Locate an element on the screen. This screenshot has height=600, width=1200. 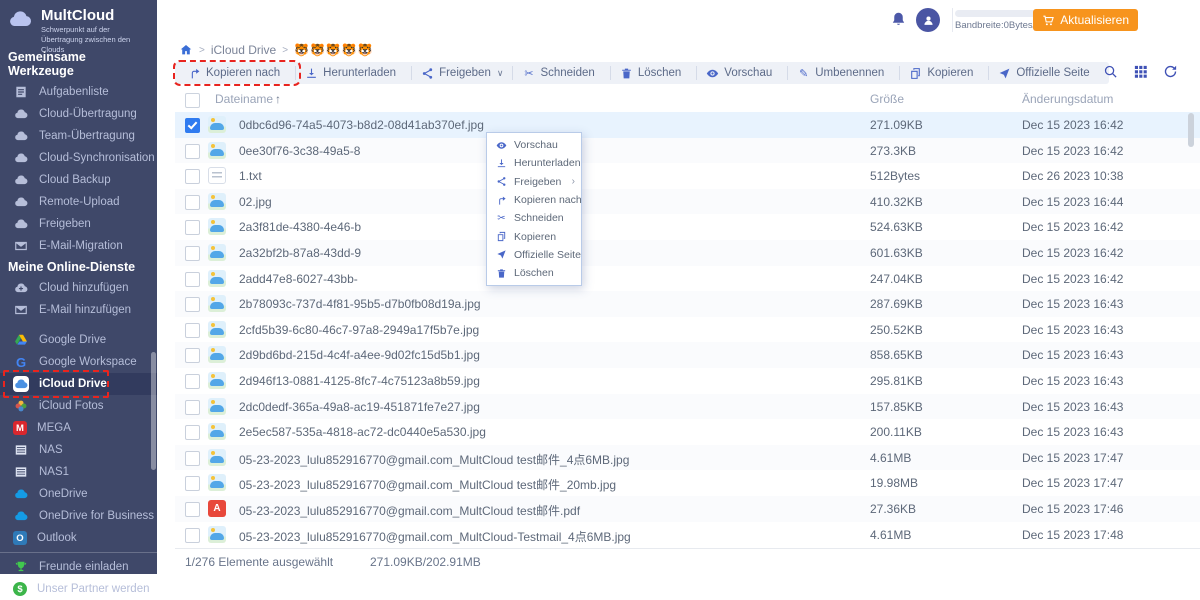
context-menu-item-kopieren: Kopieren is located at coordinates (534, 236).